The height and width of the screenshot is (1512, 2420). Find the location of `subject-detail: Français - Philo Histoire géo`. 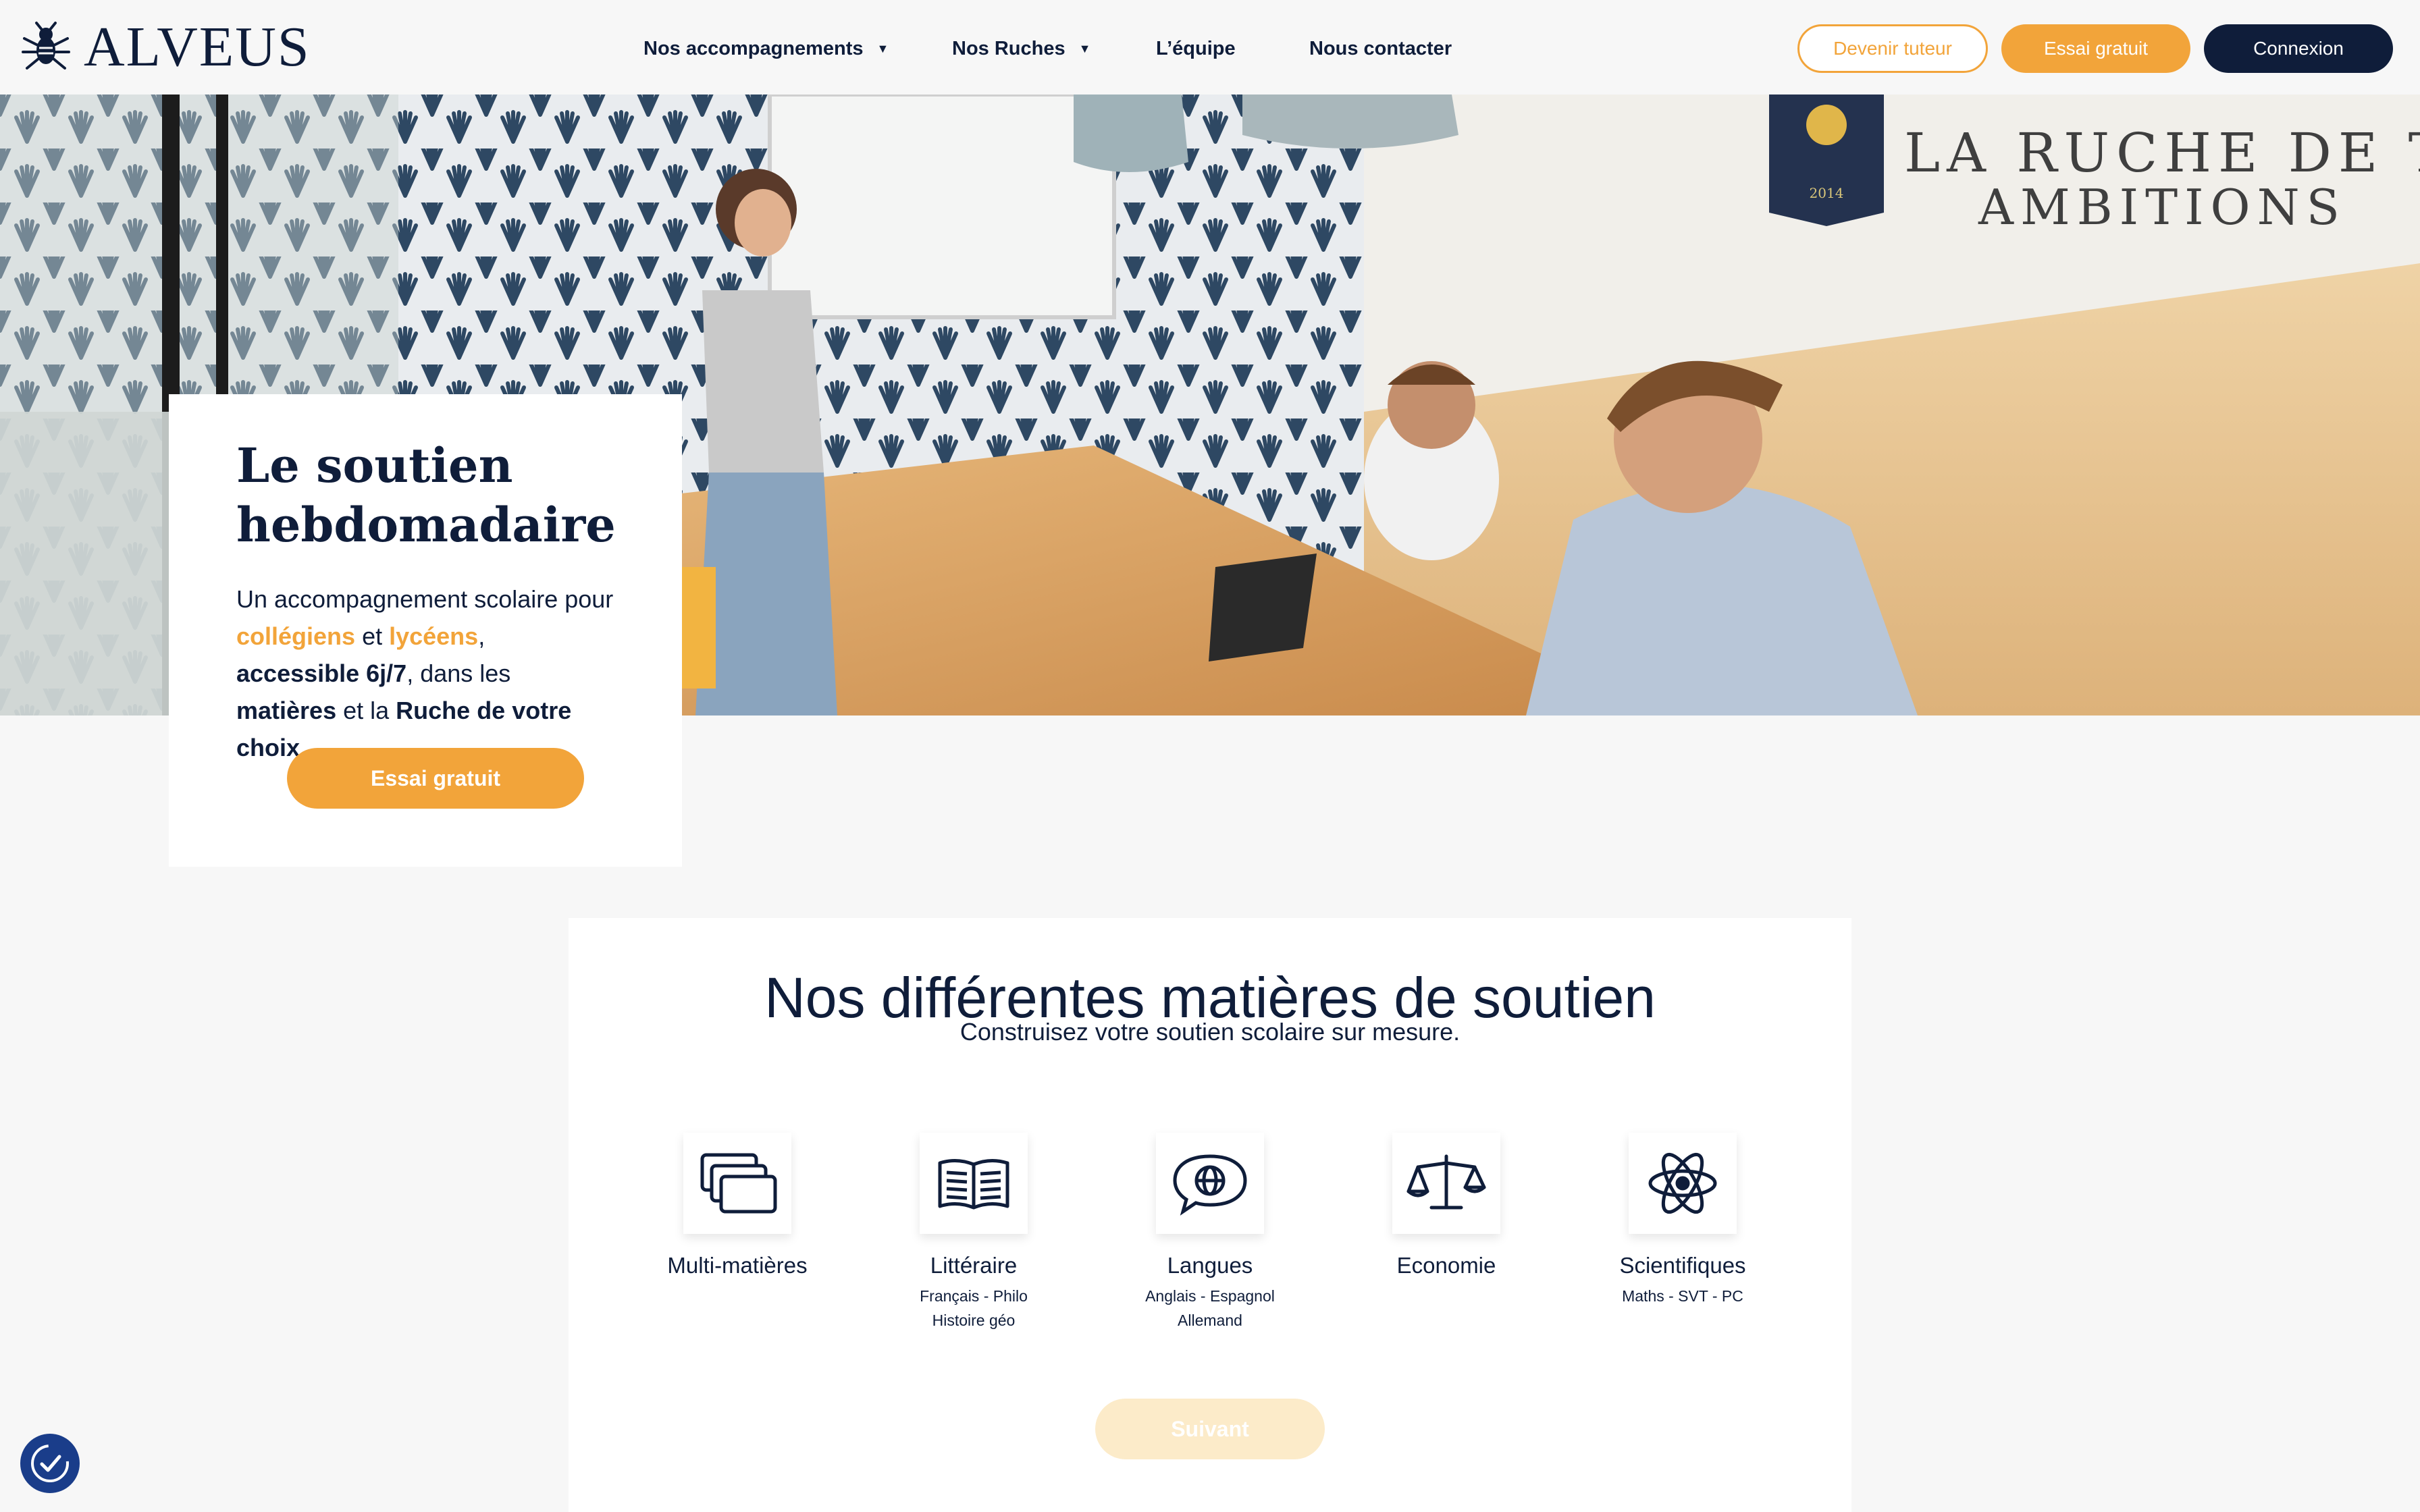

subject-detail: Français - Philo Histoire géo is located at coordinates (973, 1308).